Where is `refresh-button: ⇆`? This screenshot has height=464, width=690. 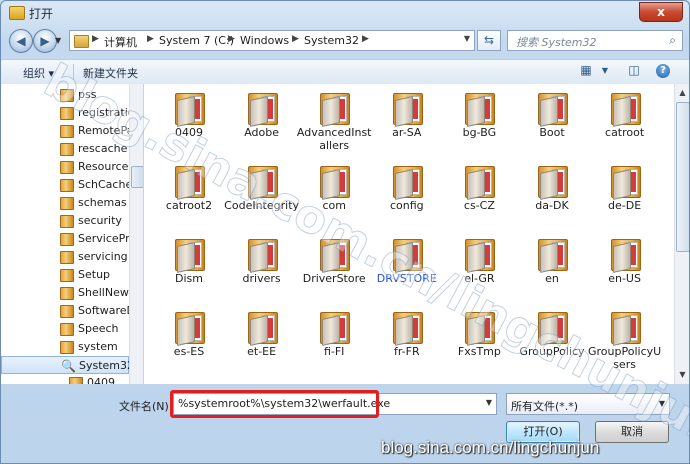
refresh-button: ⇆ is located at coordinates (489, 40).